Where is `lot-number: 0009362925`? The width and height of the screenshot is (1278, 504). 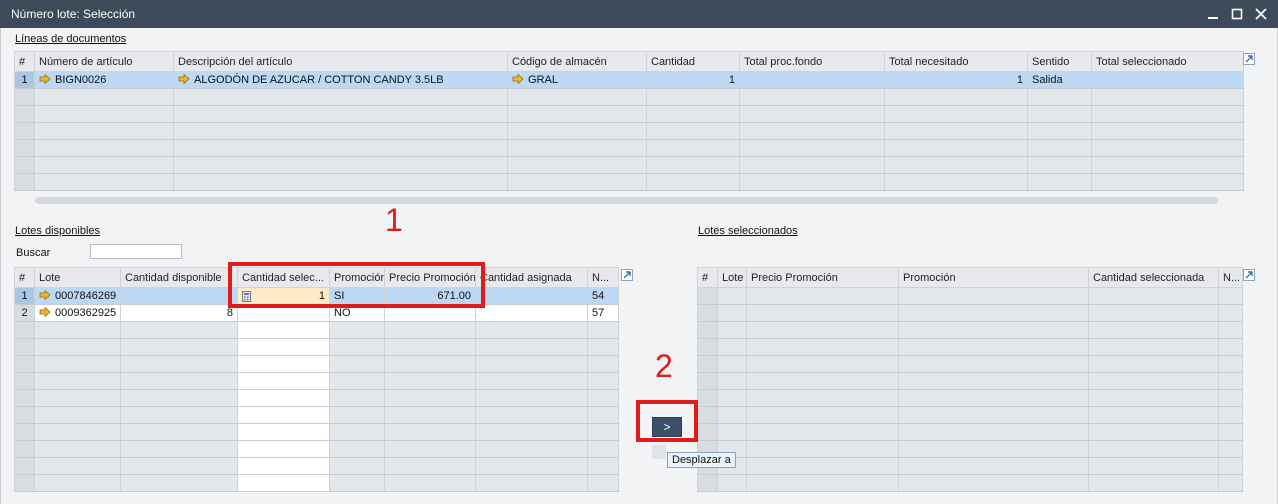
lot-number: 0009362925 is located at coordinates (86, 312).